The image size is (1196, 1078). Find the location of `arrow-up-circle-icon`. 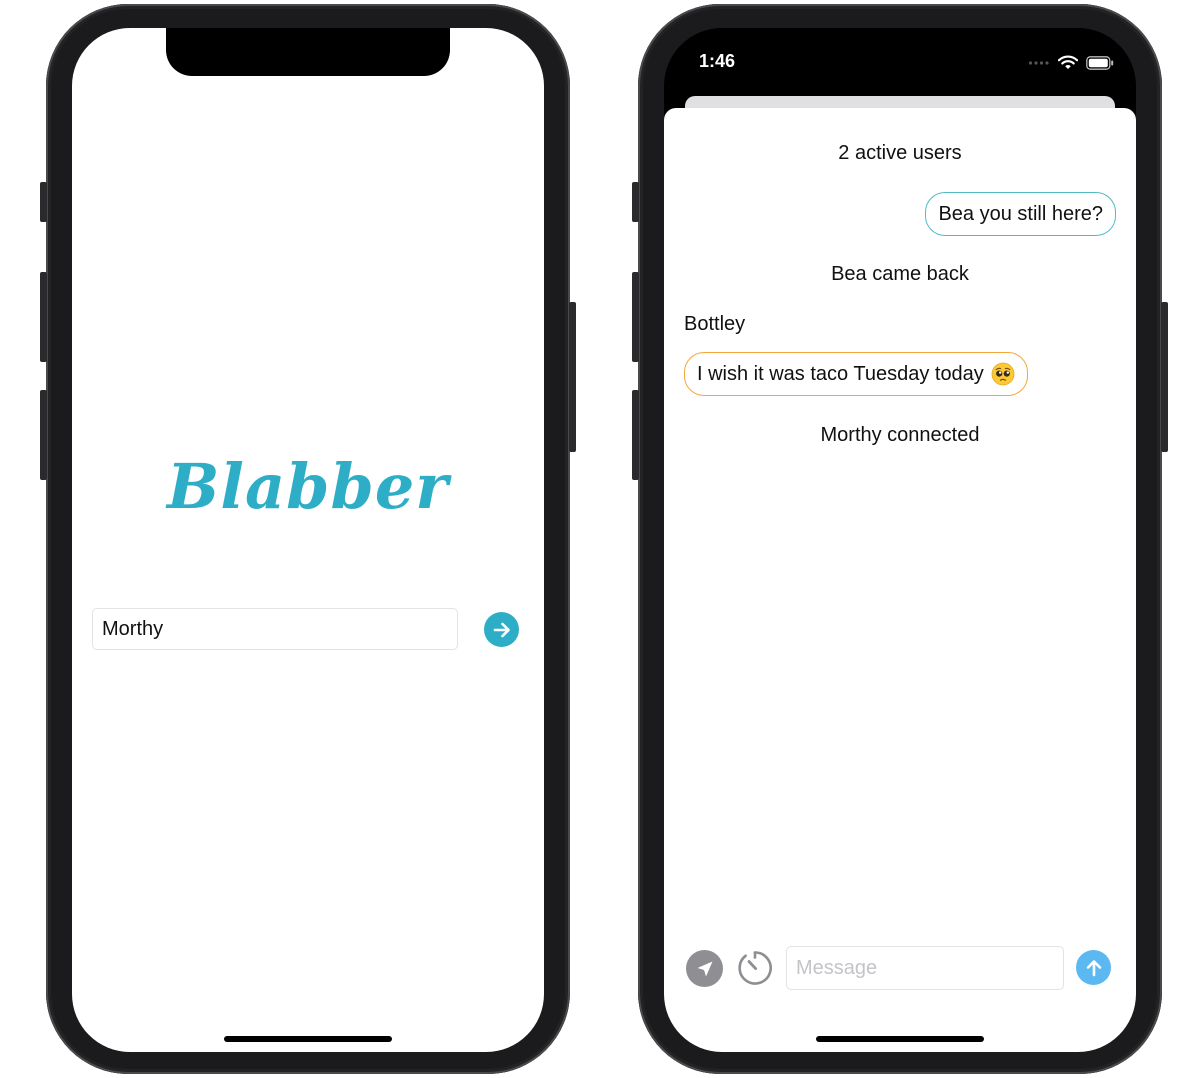

arrow-up-circle-icon is located at coordinates (1093, 967).